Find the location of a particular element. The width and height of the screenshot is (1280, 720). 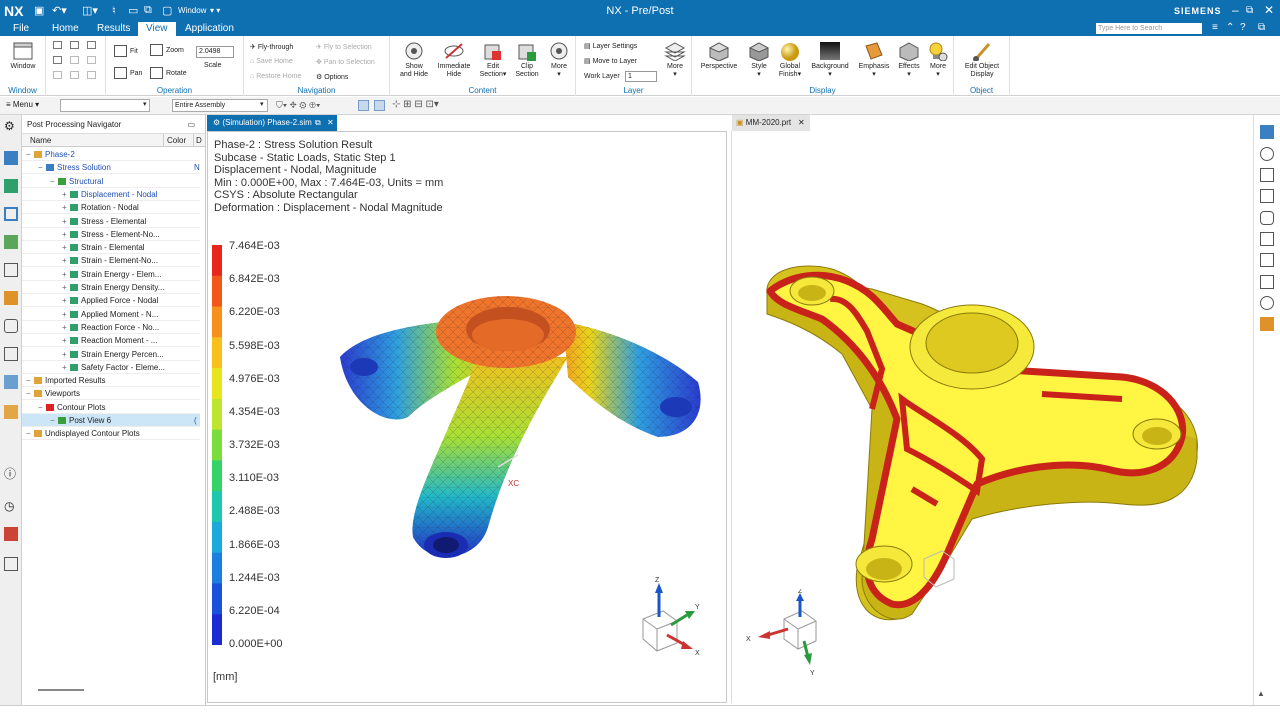

navigator-row: − Undisplayed Contour Plots is located at coordinates (111, 434).